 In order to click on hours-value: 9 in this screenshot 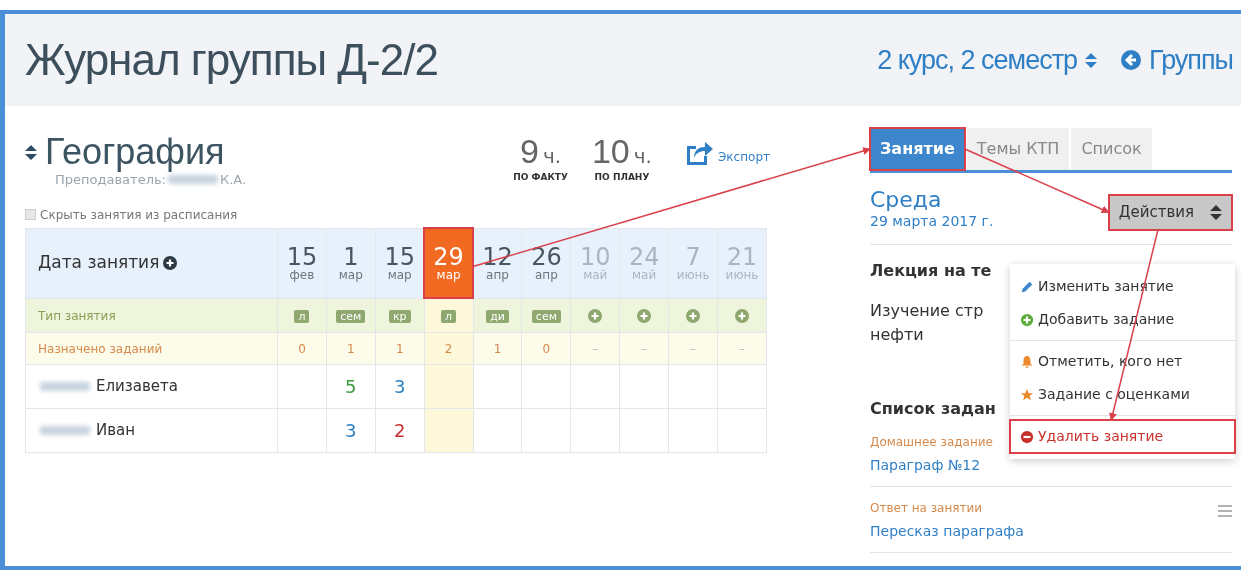, I will do `click(529, 151)`.